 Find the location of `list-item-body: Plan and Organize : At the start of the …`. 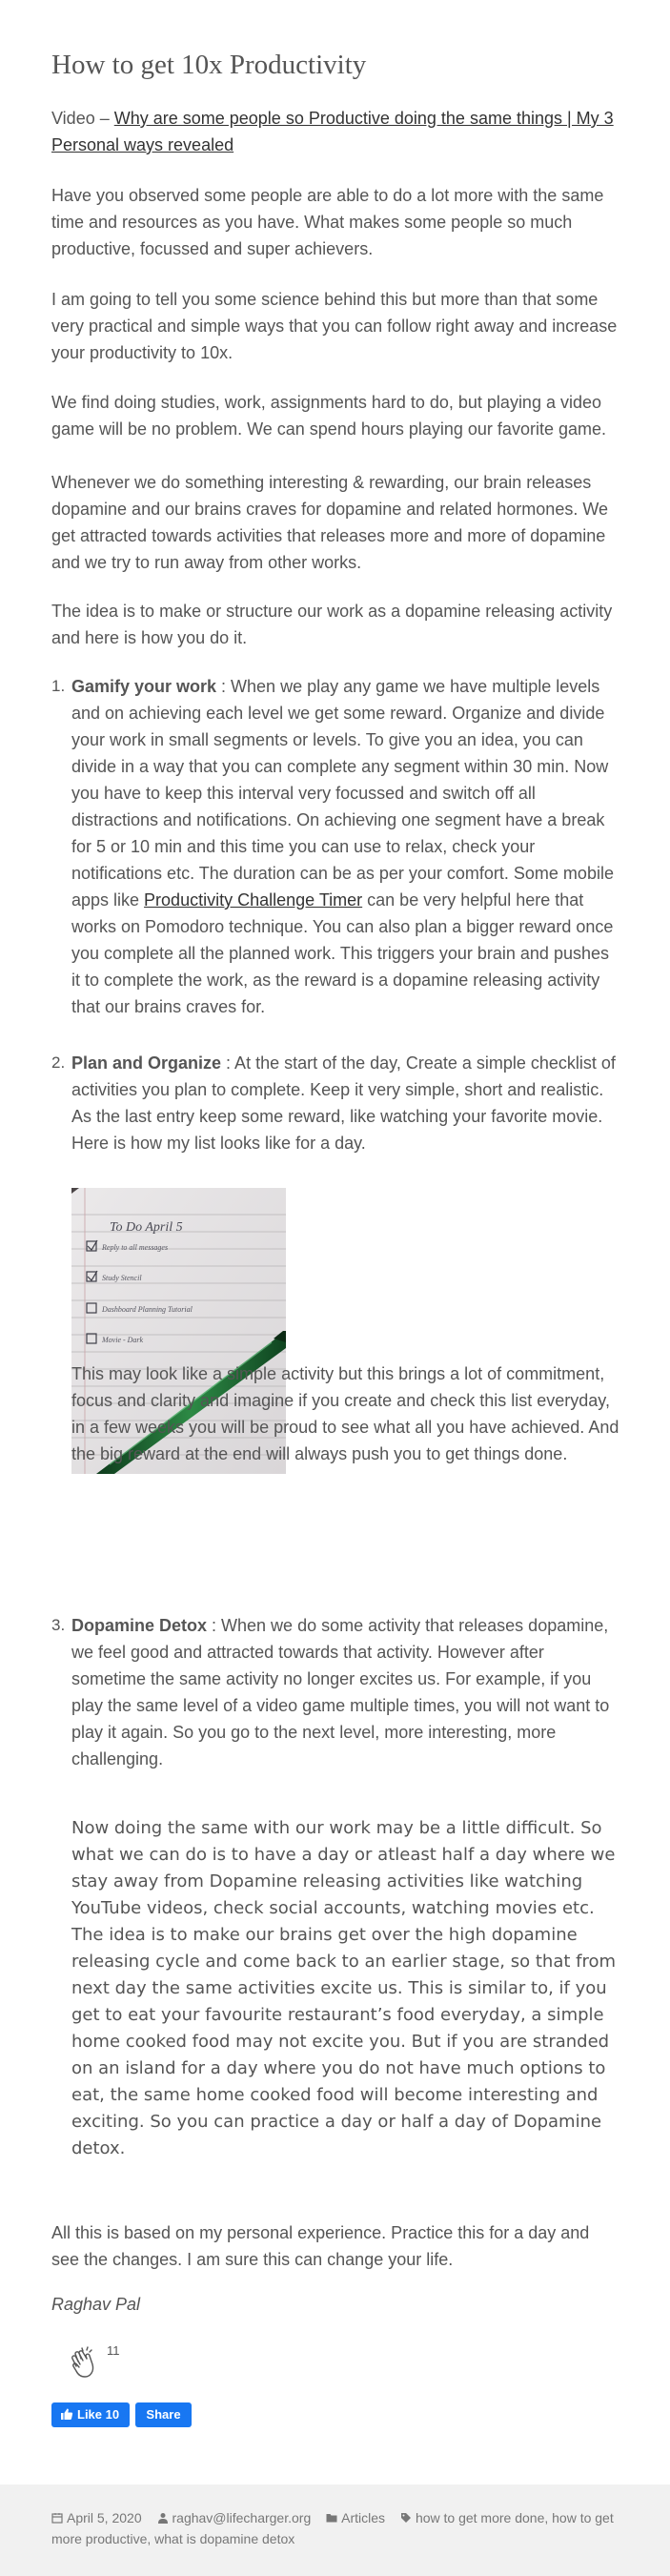

list-item-body: Plan and Organize : At the start of the … is located at coordinates (345, 1103).